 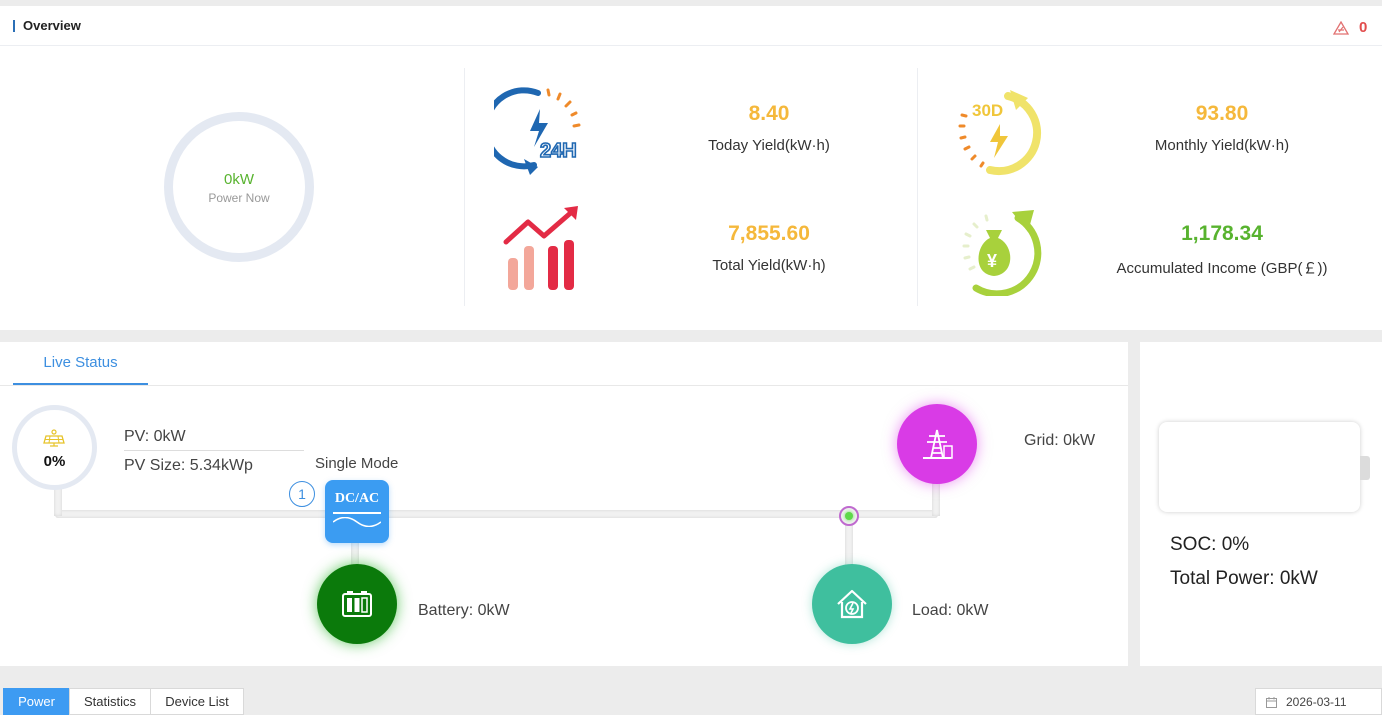 I want to click on pv-power: PV: 0kW, so click(x=155, y=436).